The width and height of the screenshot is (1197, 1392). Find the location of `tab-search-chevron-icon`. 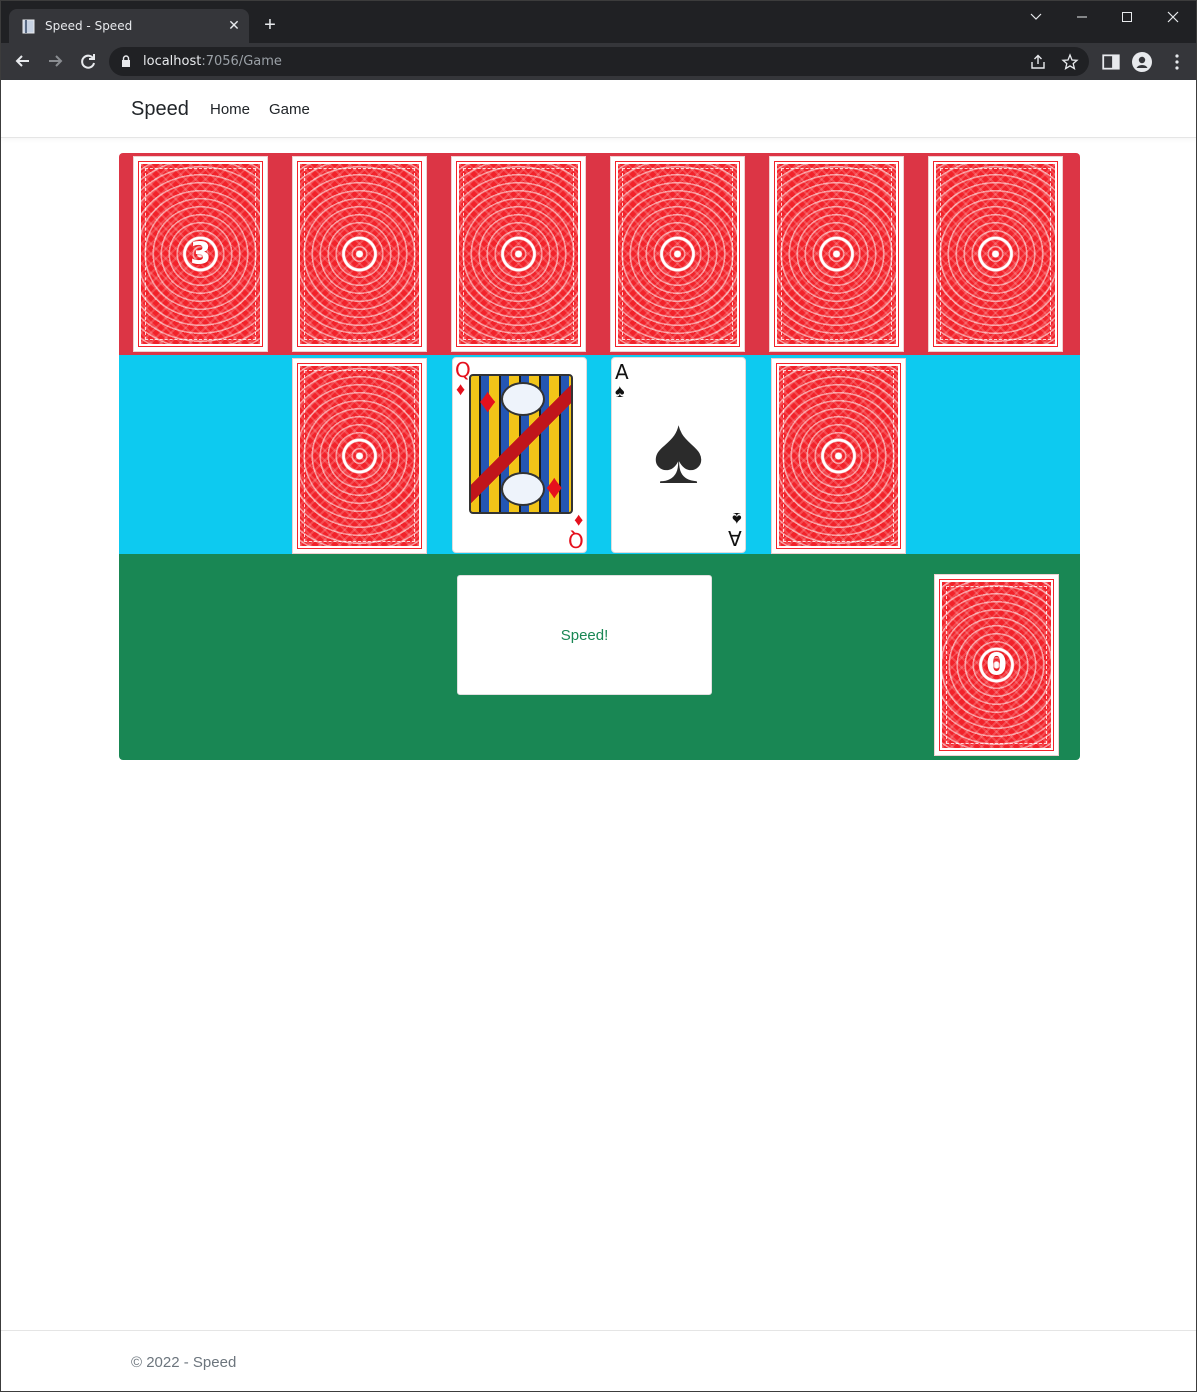

tab-search-chevron-icon is located at coordinates (1036, 17).